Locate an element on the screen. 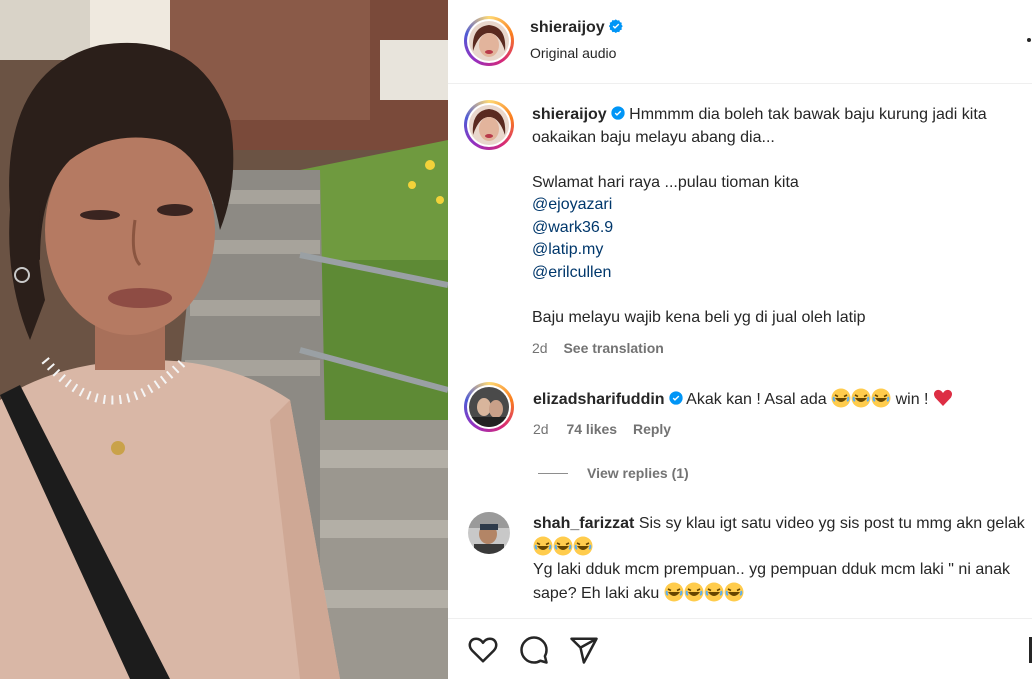 The width and height of the screenshot is (1032, 679). comment-icon is located at coordinates (534, 650).